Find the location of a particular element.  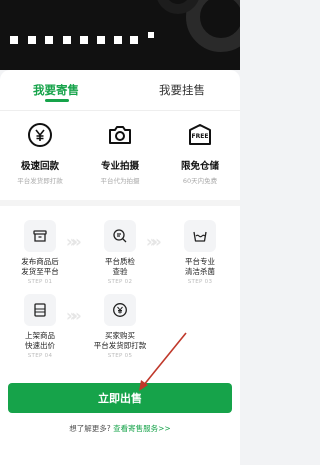

footer-more-info: 想了解更多? 查看寄售服务>> is located at coordinates (120, 428).